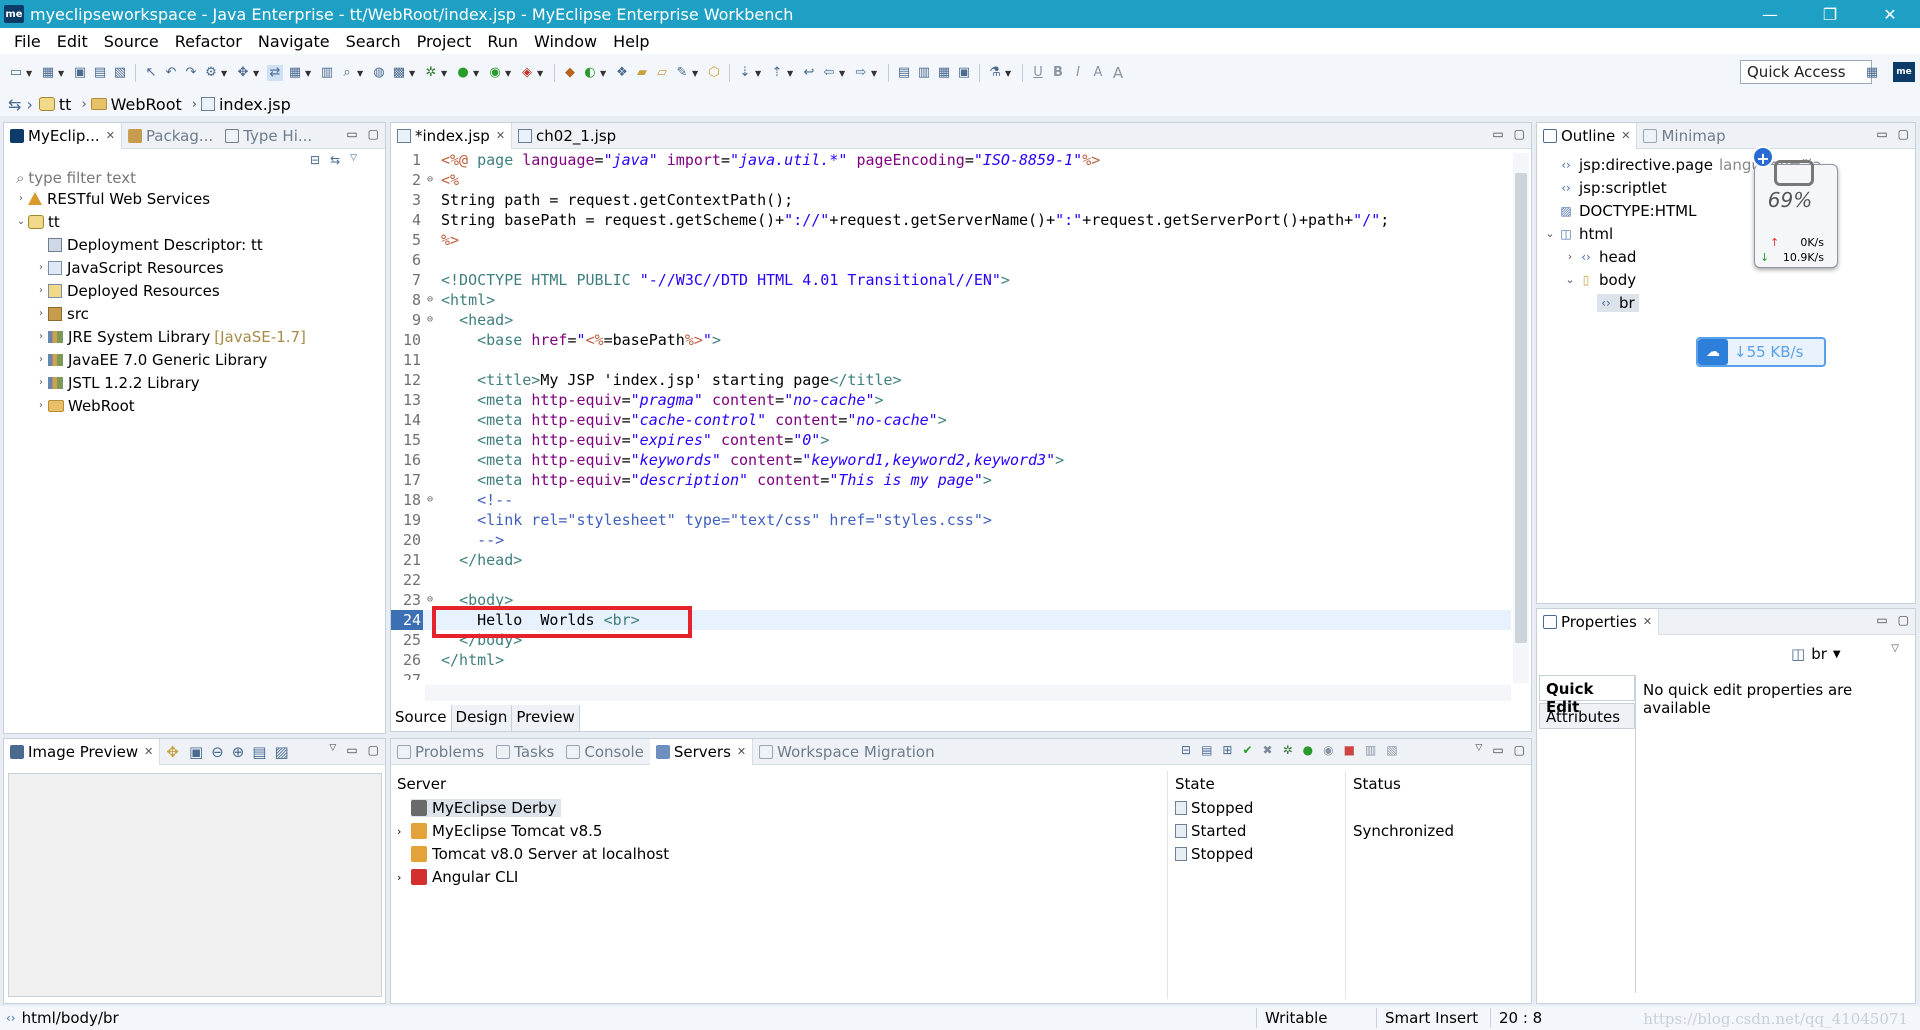 This screenshot has height=1030, width=1920. I want to click on start-server-icon: ●, so click(1308, 750).